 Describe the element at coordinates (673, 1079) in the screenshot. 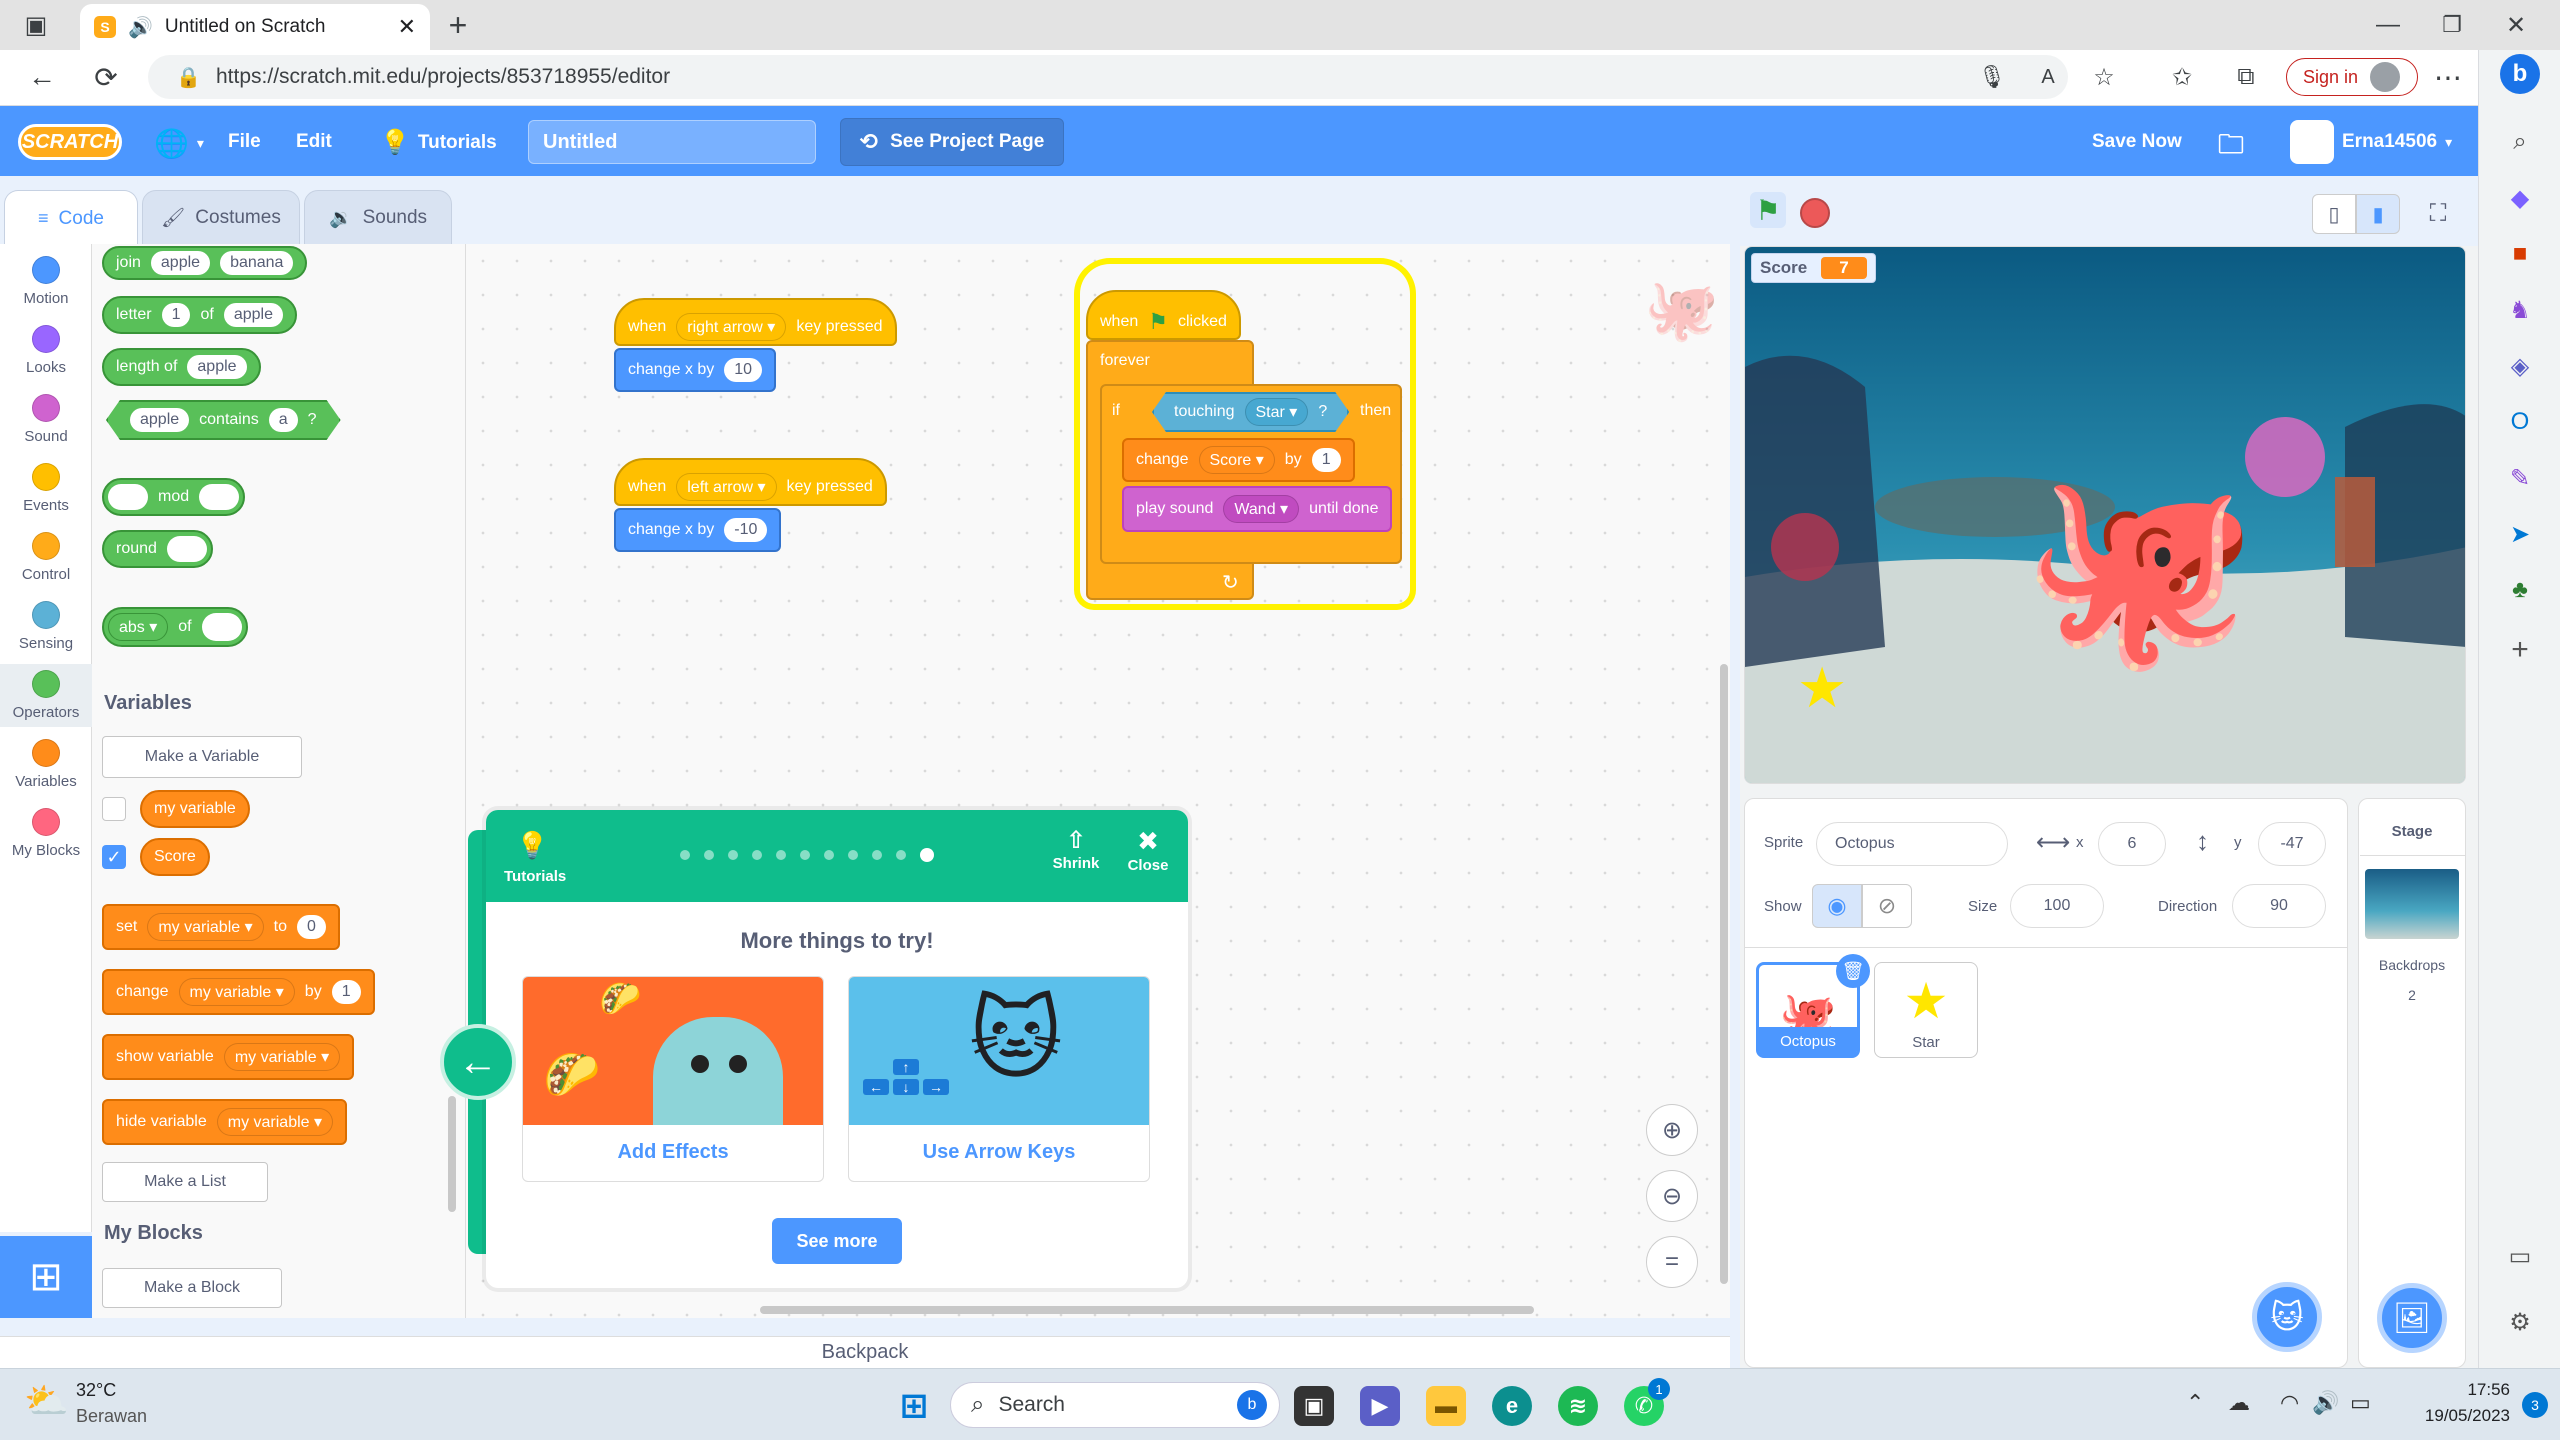

I see `add-effects-card: 🌮 🌮 Add Effects` at that location.